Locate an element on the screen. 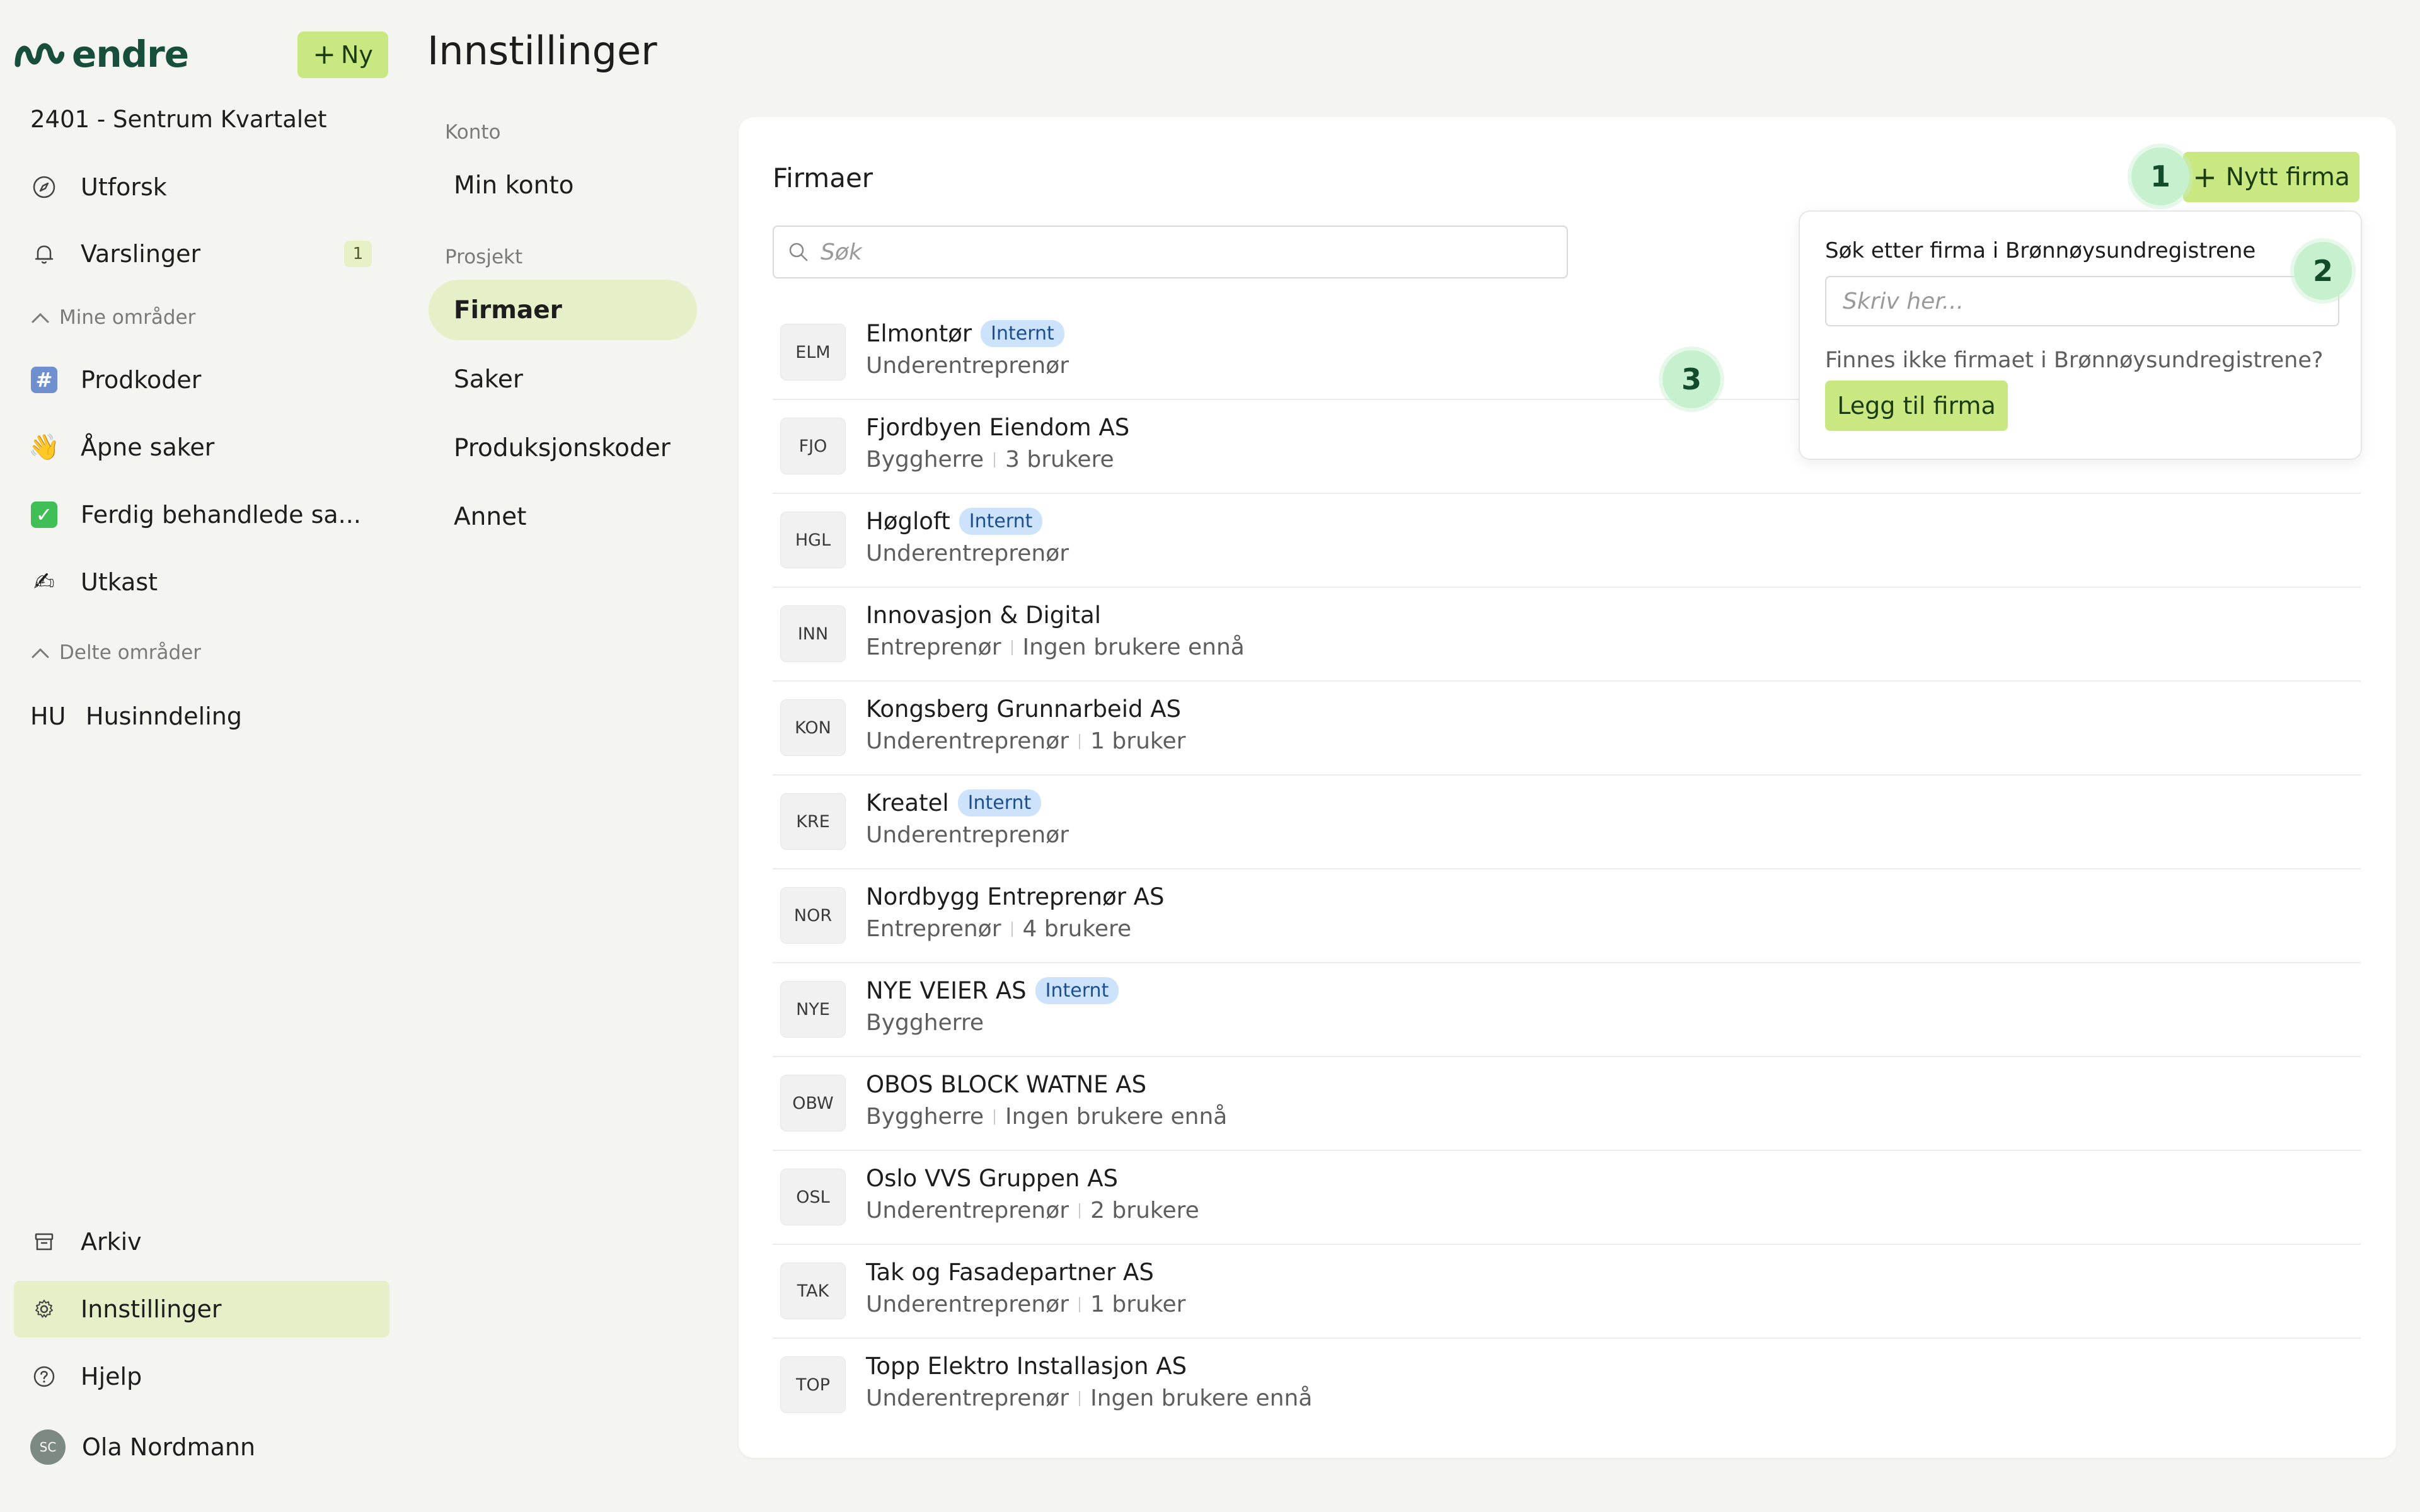 The width and height of the screenshot is (2420, 1512). sidebar-item-varslinger: Varslinger 1 is located at coordinates (202, 254).